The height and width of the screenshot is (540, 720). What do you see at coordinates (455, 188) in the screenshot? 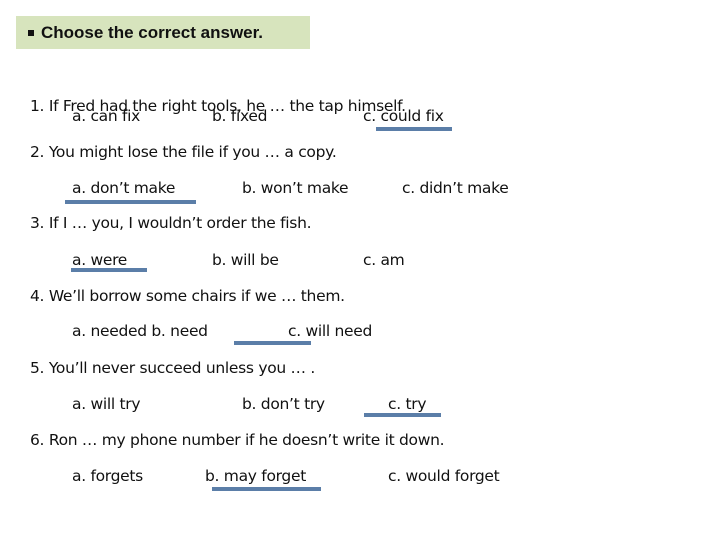
I see `q2-option-c: c. didn’t make` at bounding box center [455, 188].